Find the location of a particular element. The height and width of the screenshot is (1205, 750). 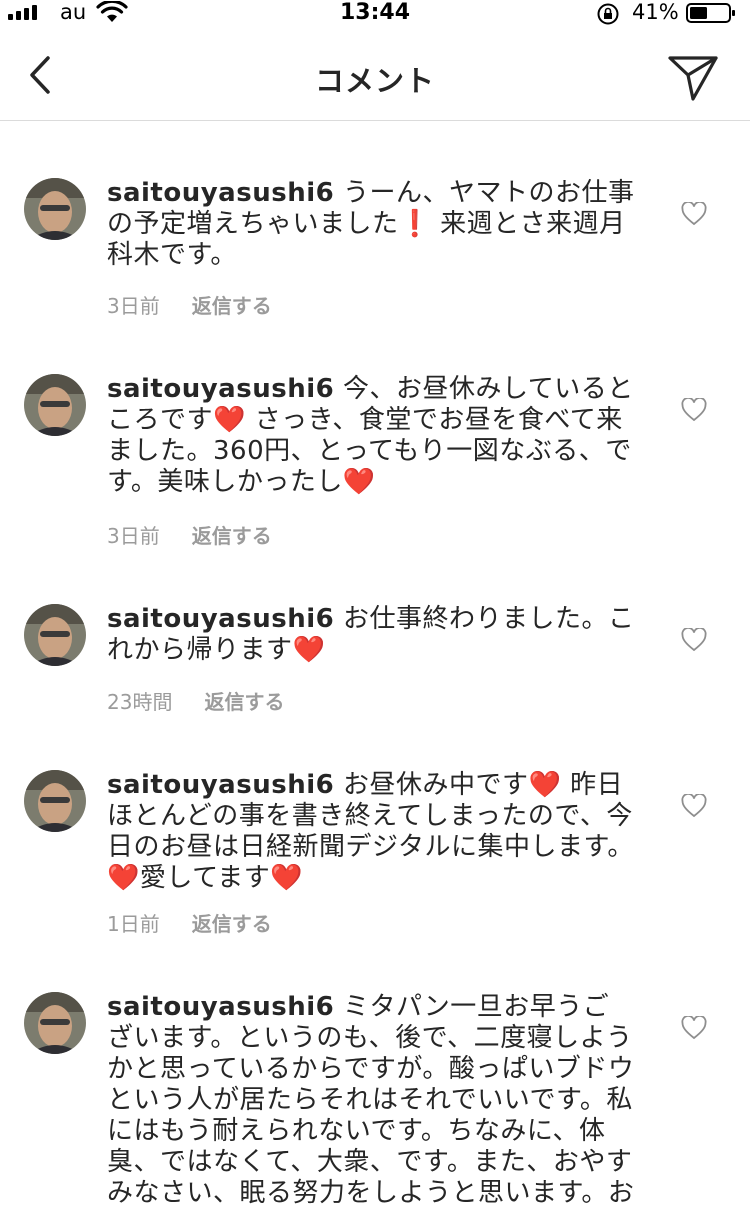

paper-plane-icon is located at coordinates (693, 78).